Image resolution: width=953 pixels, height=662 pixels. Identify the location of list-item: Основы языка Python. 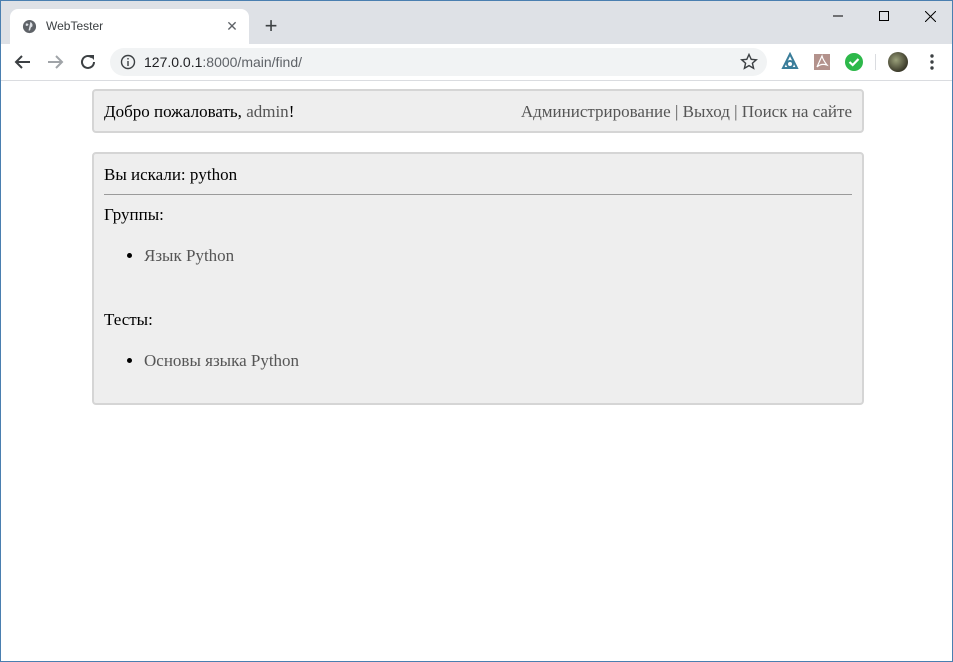
(221, 361).